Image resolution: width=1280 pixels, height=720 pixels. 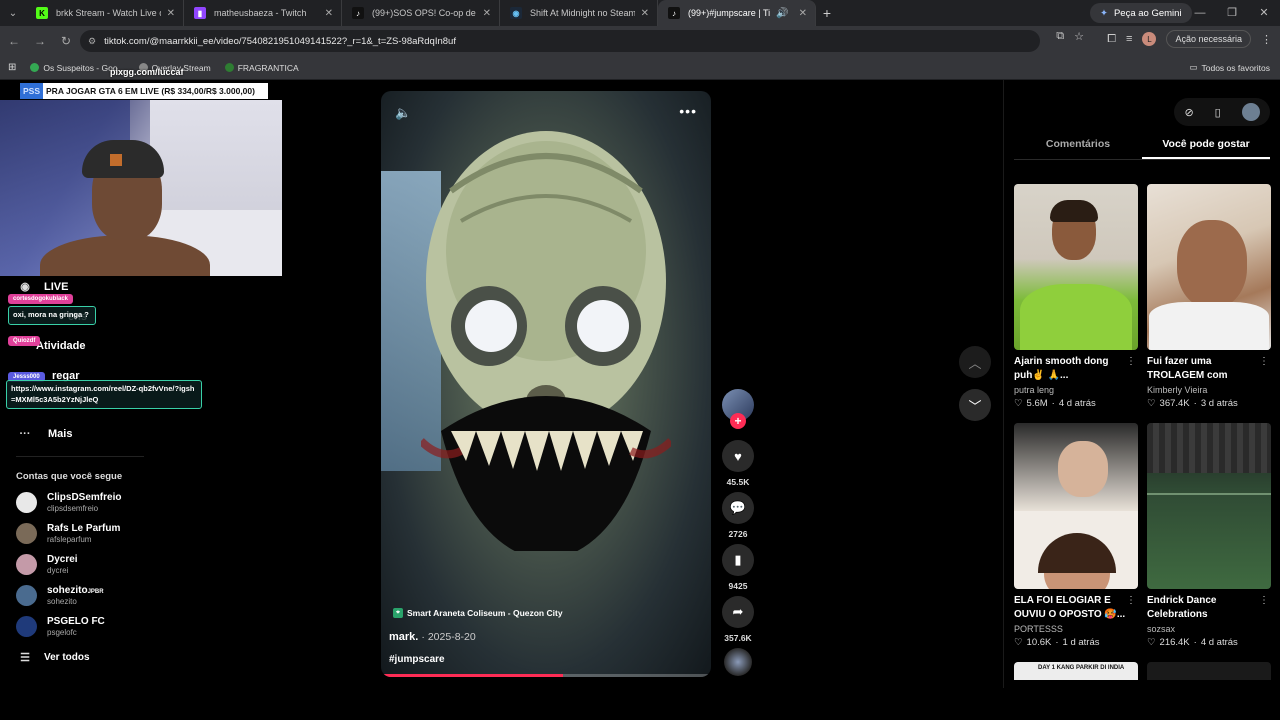 I want to click on tab-tiktok-sos: ♪ (99+)SOS OPS! Co-op de Resg ✕, so click(x=421, y=13).